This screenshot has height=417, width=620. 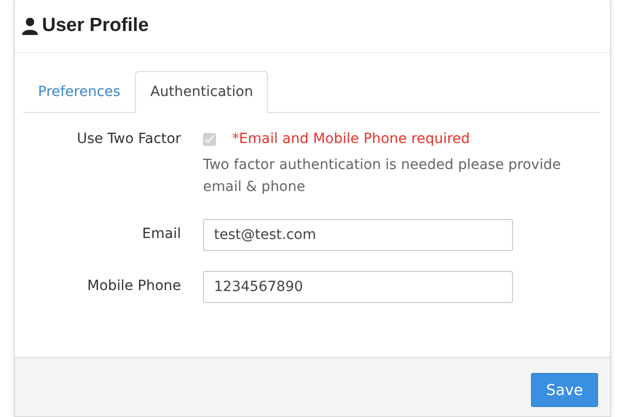 What do you see at coordinates (129, 139) in the screenshot?
I see `field-label: Use Two Factor` at bounding box center [129, 139].